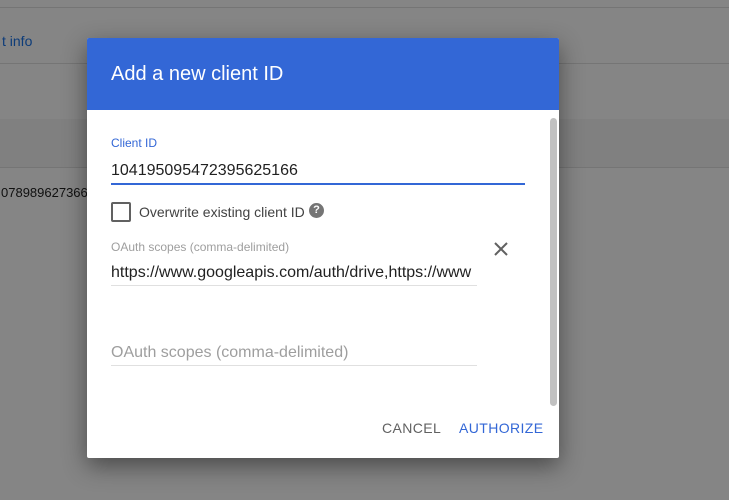  What do you see at coordinates (121, 212) in the screenshot?
I see `overwrite-checkbox` at bounding box center [121, 212].